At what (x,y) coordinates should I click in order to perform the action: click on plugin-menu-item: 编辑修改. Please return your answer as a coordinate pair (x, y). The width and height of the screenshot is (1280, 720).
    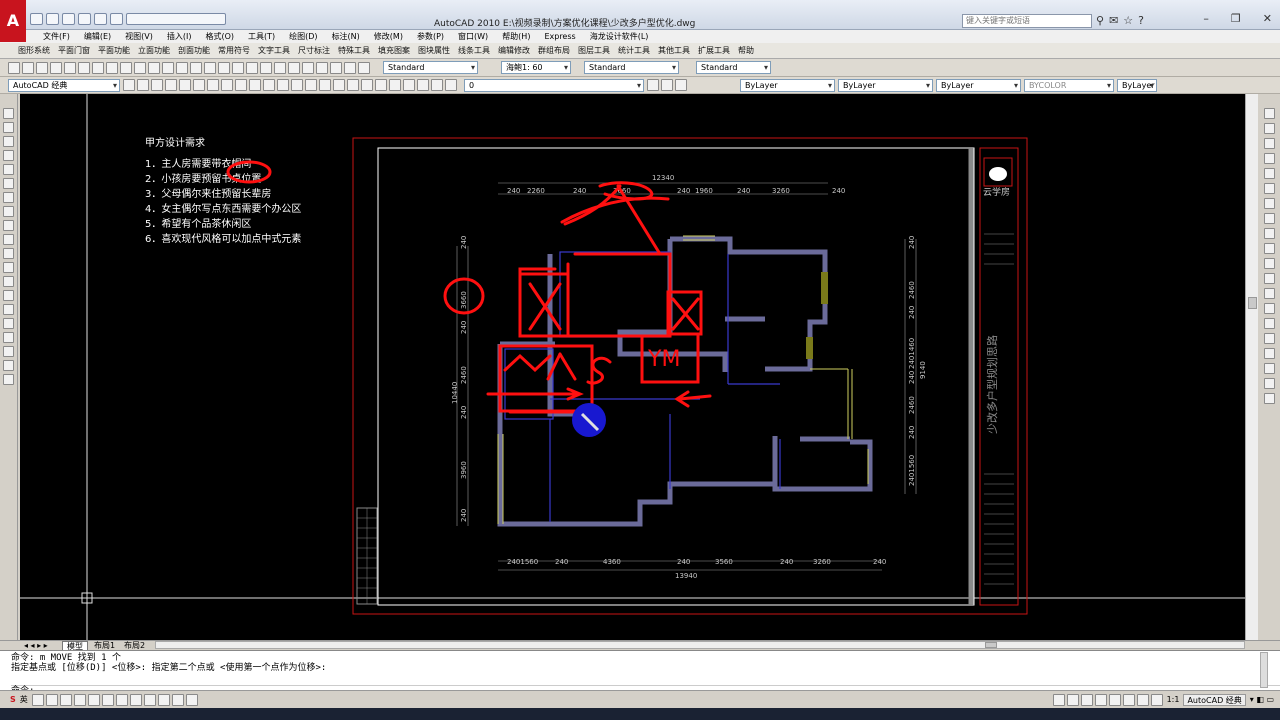
    Looking at the image, I should click on (514, 50).